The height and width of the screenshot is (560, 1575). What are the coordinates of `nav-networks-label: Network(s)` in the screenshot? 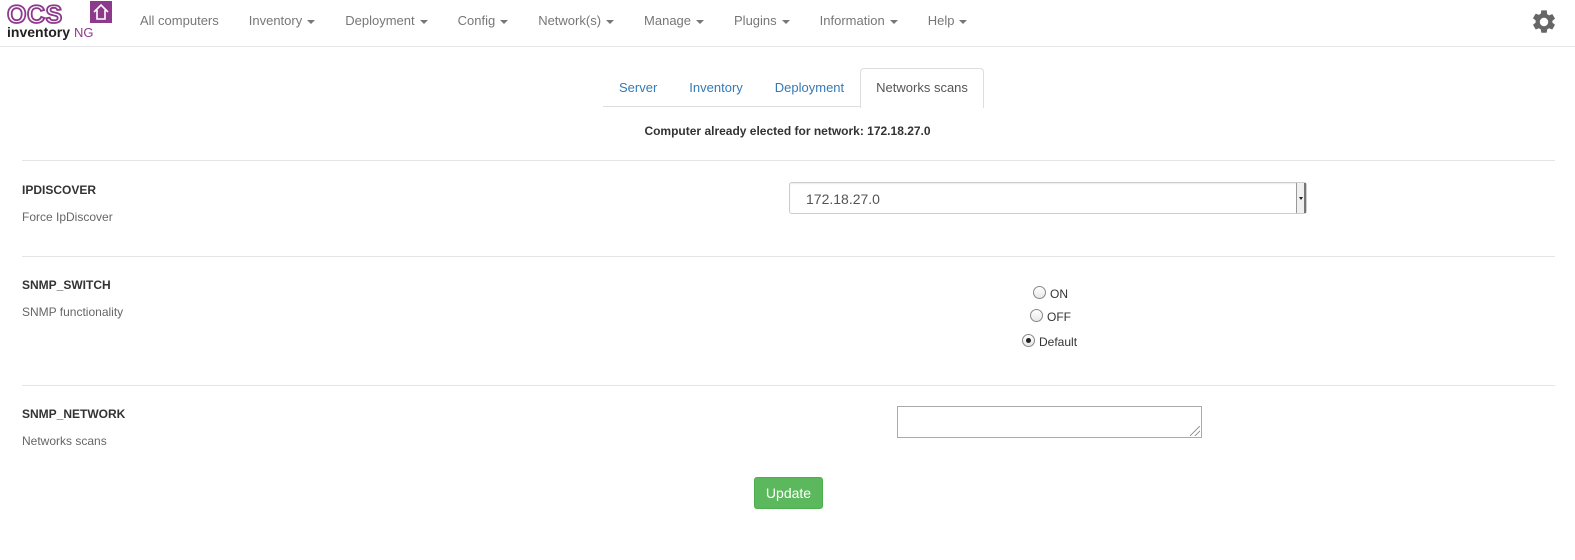 It's located at (570, 20).